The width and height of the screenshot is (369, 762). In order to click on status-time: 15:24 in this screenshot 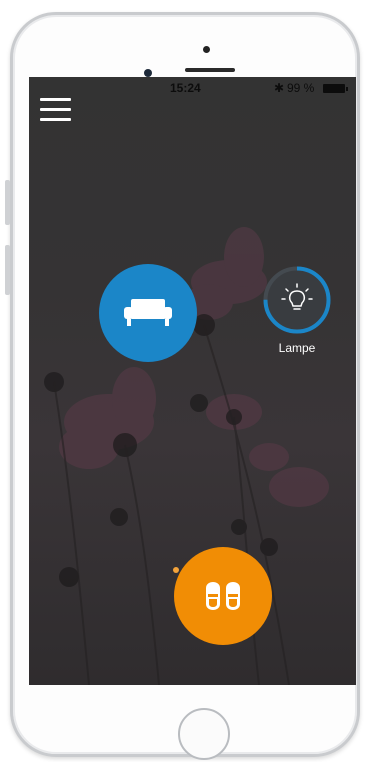, I will do `click(185, 88)`.